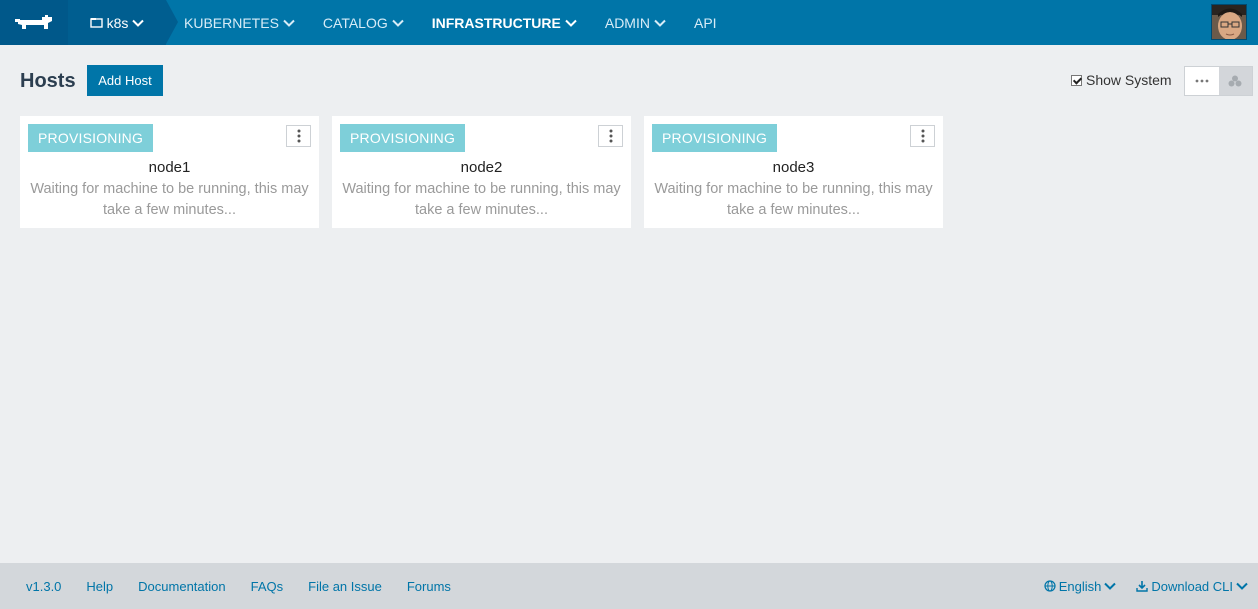  Describe the element at coordinates (1050, 586) in the screenshot. I see `globe-icon` at that location.